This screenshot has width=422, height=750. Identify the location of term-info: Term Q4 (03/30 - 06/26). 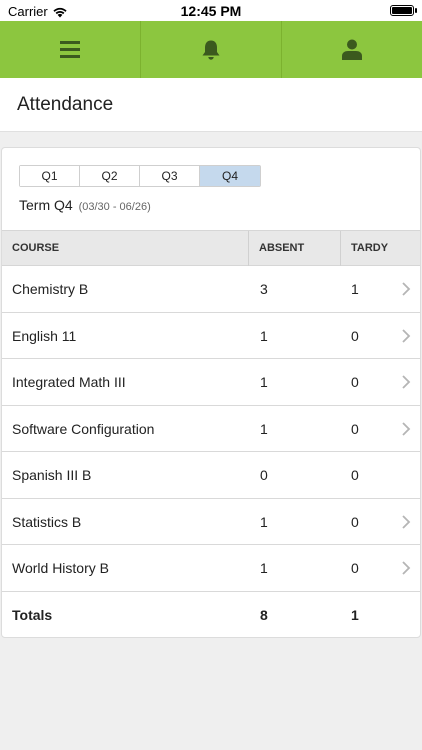
(85, 205).